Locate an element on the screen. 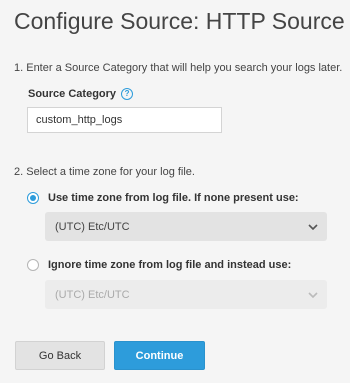  radio-selected-icon is located at coordinates (33, 198).